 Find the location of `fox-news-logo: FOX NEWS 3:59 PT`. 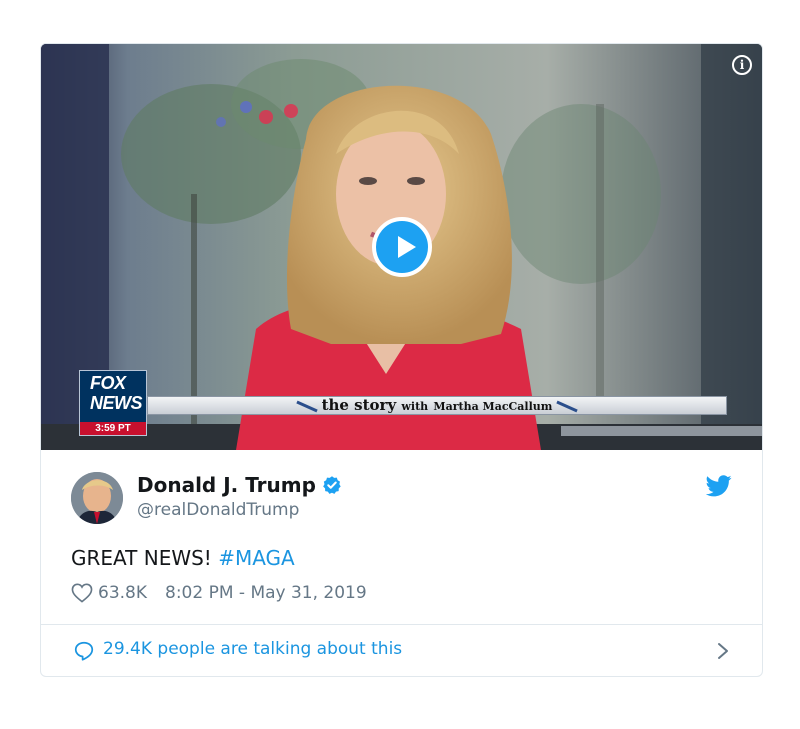

fox-news-logo: FOX NEWS 3:59 PT is located at coordinates (113, 403).